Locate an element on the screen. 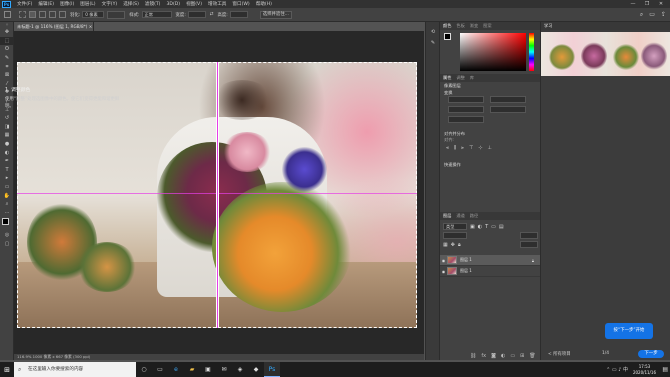 The height and width of the screenshot is (377, 670). tab-properties: 属性 is located at coordinates (447, 78).